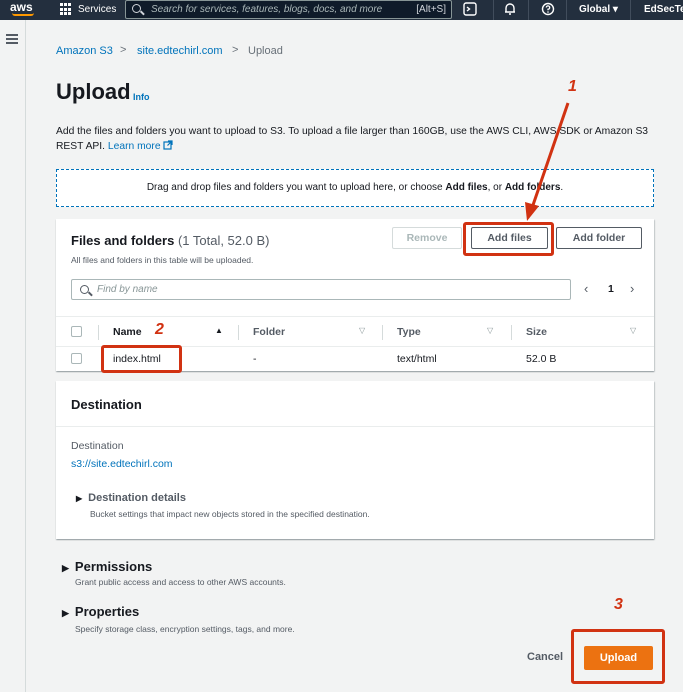 The height and width of the screenshot is (692, 683). Describe the element at coordinates (66, 9) in the screenshot. I see `services-grid-icon` at that location.